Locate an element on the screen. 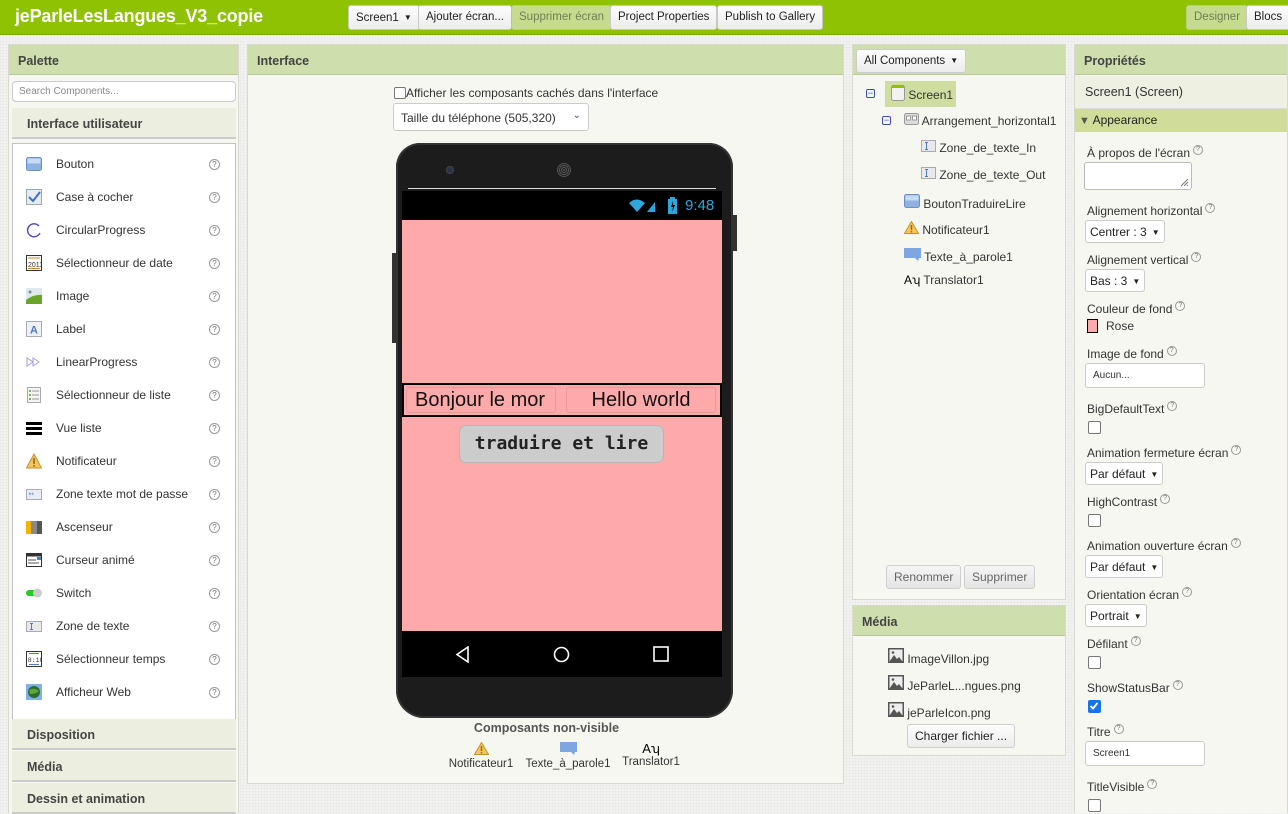 Image resolution: width=1288 pixels, height=814 pixels. bigtext-checkbox is located at coordinates (1094, 427).